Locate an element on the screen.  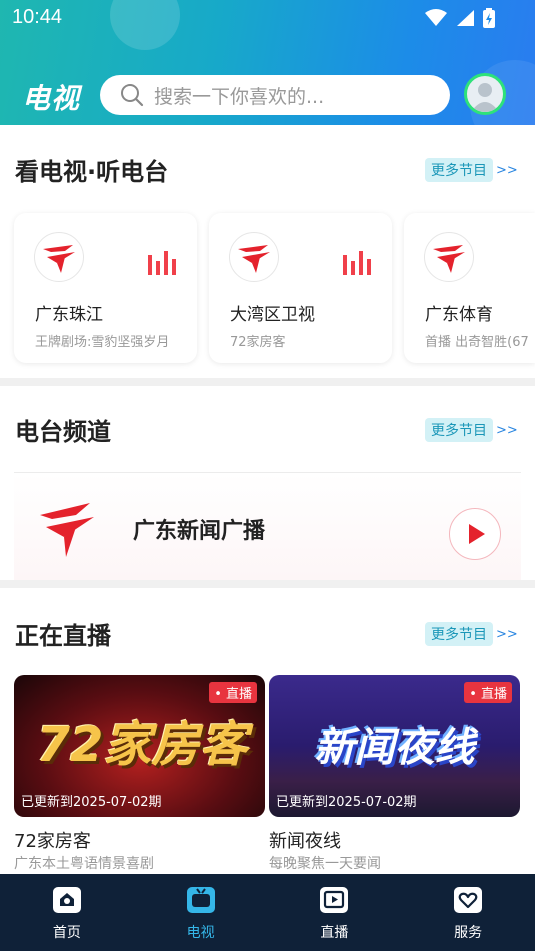
channel-card: 广东体育 首播 出奇智胜(67 is located at coordinates (469, 288).